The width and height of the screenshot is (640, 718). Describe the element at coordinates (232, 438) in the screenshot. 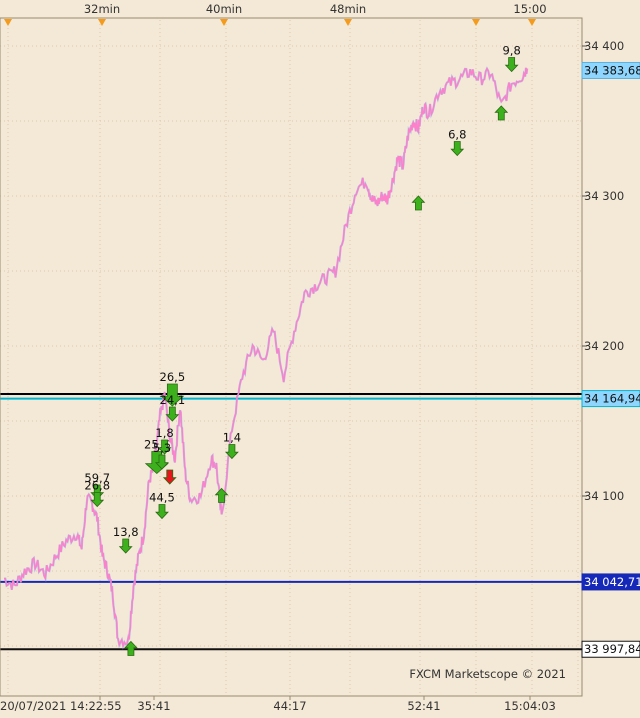

I see `signal-label: 1,4` at that location.